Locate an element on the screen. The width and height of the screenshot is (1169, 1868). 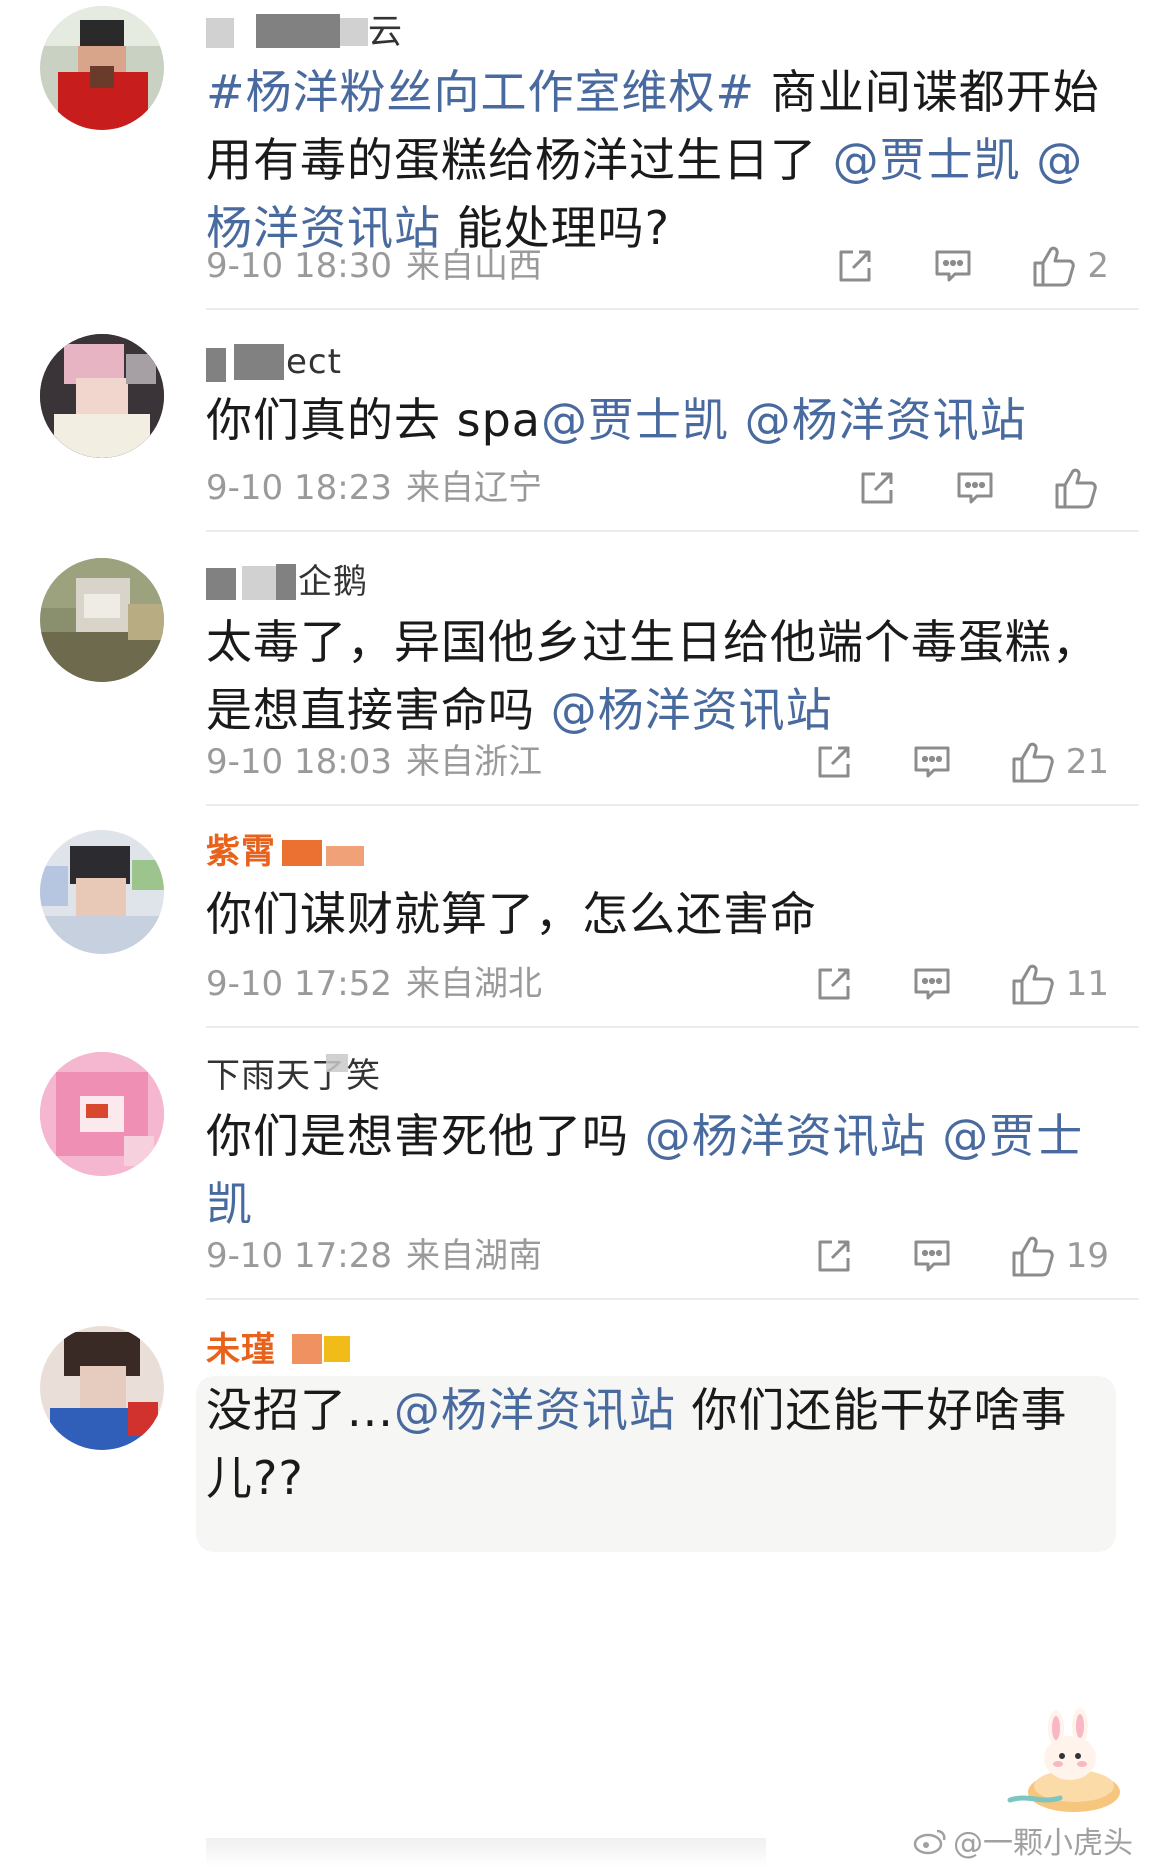
comment-body: 你们谋财就算了，怎么还害命 is located at coordinates (656, 914).